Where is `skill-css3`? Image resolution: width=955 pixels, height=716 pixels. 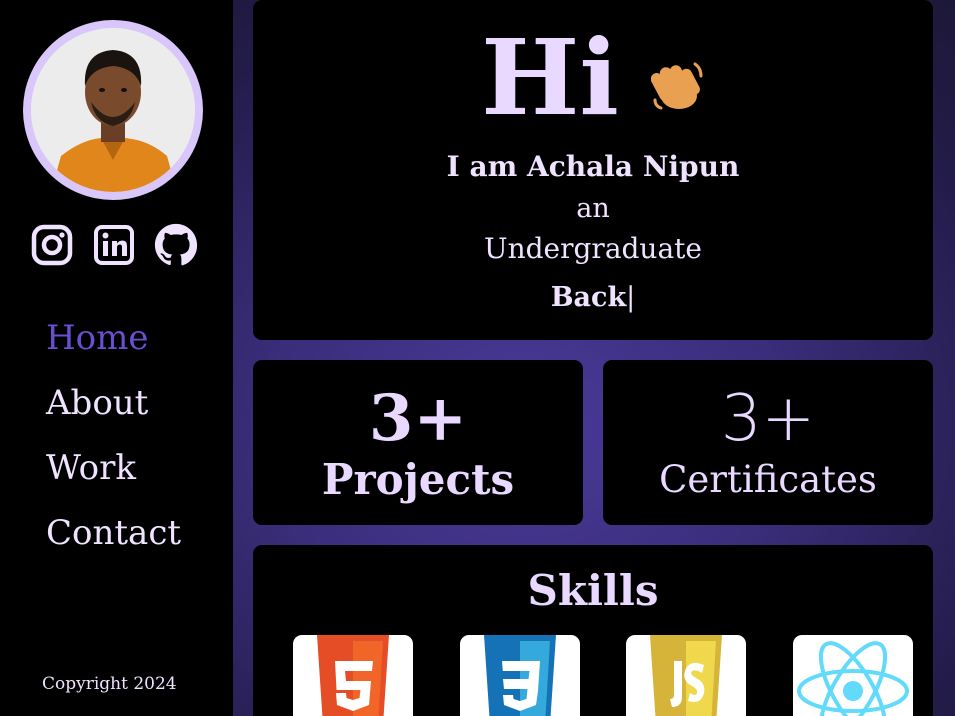
skill-css3 is located at coordinates (520, 675).